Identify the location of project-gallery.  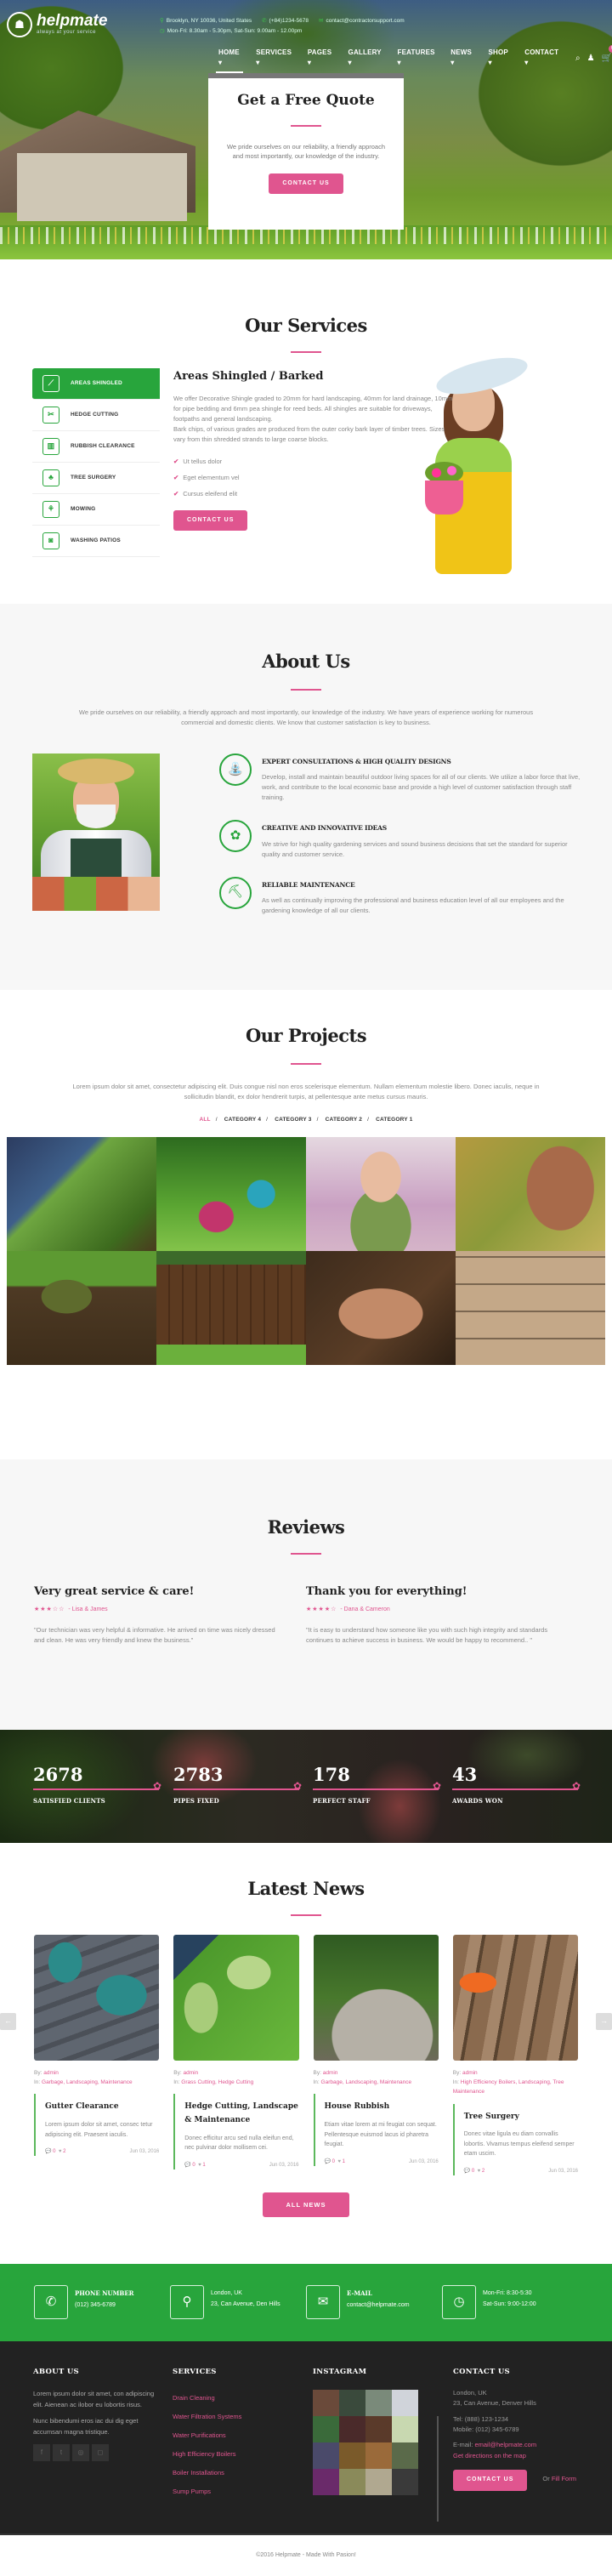
(306, 1251).